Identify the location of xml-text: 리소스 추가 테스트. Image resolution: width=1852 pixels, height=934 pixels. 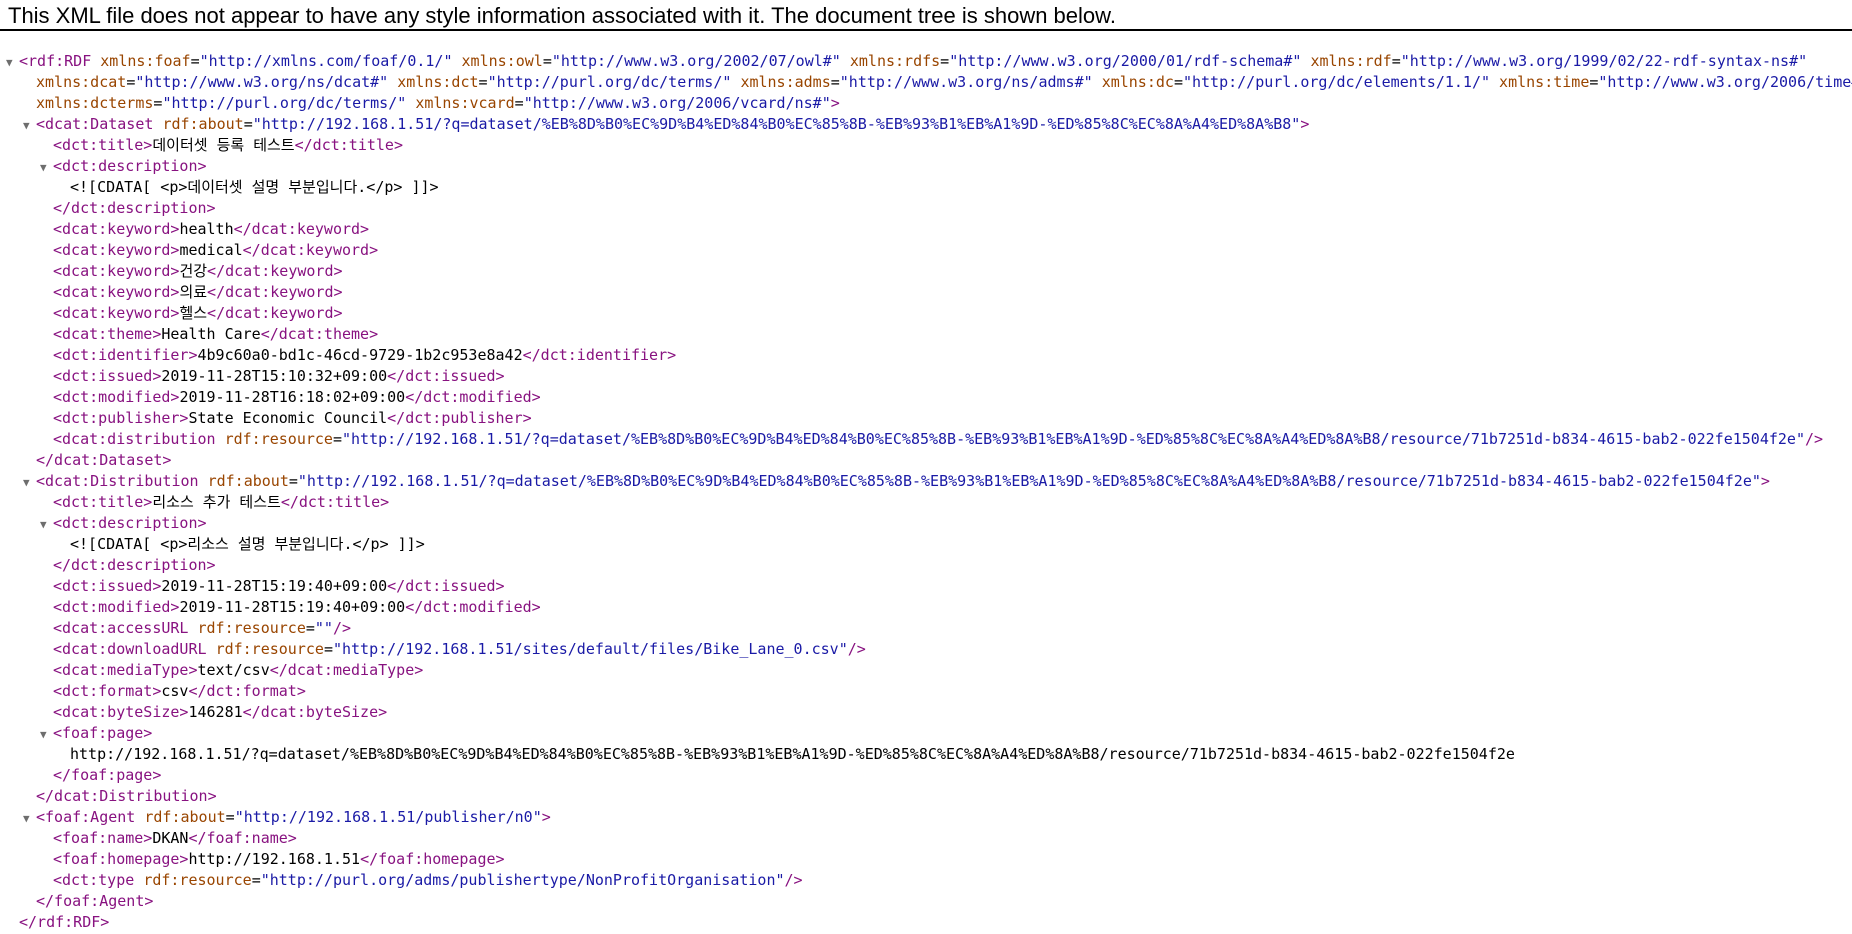
(216, 502).